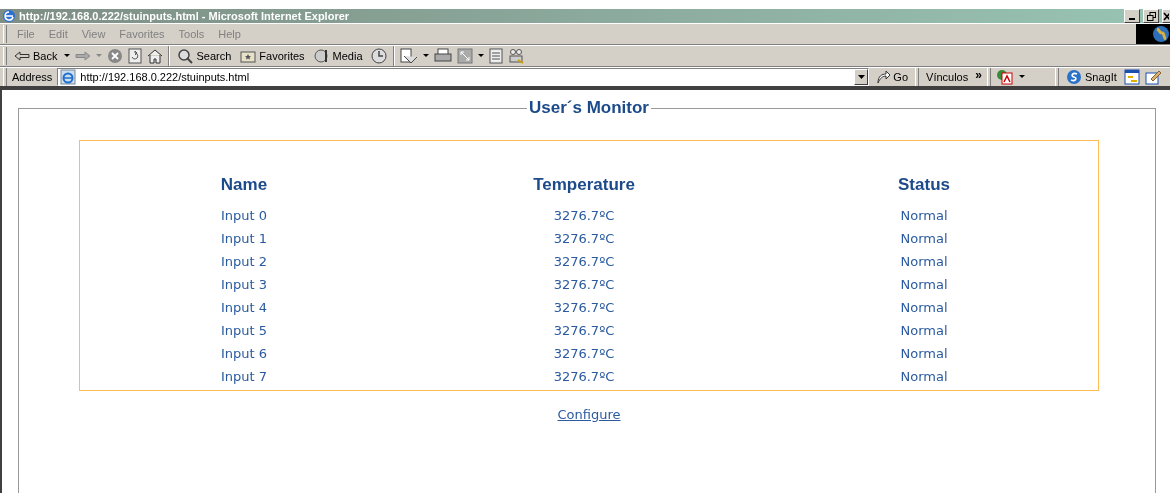 The height and width of the screenshot is (493, 1170). Describe the element at coordinates (589, 414) in the screenshot. I see `configure-link: Configure` at that location.